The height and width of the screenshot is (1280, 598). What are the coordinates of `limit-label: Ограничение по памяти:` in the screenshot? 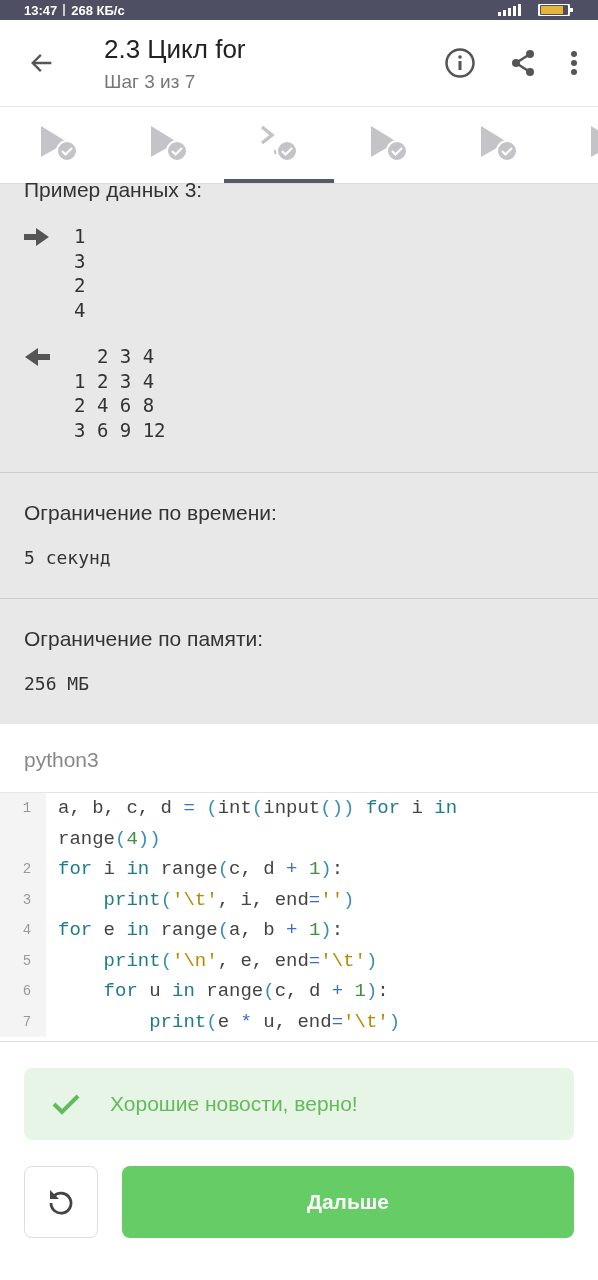 It's located at (144, 639).